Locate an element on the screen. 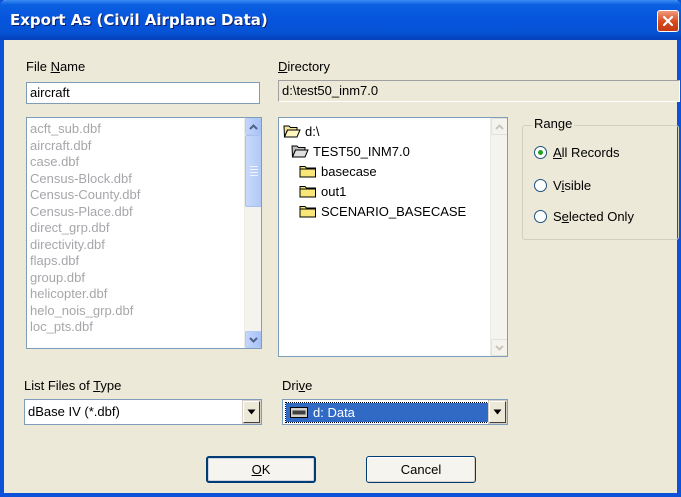 The width and height of the screenshot is (681, 497). radio-all-records: All Records is located at coordinates (576, 152).